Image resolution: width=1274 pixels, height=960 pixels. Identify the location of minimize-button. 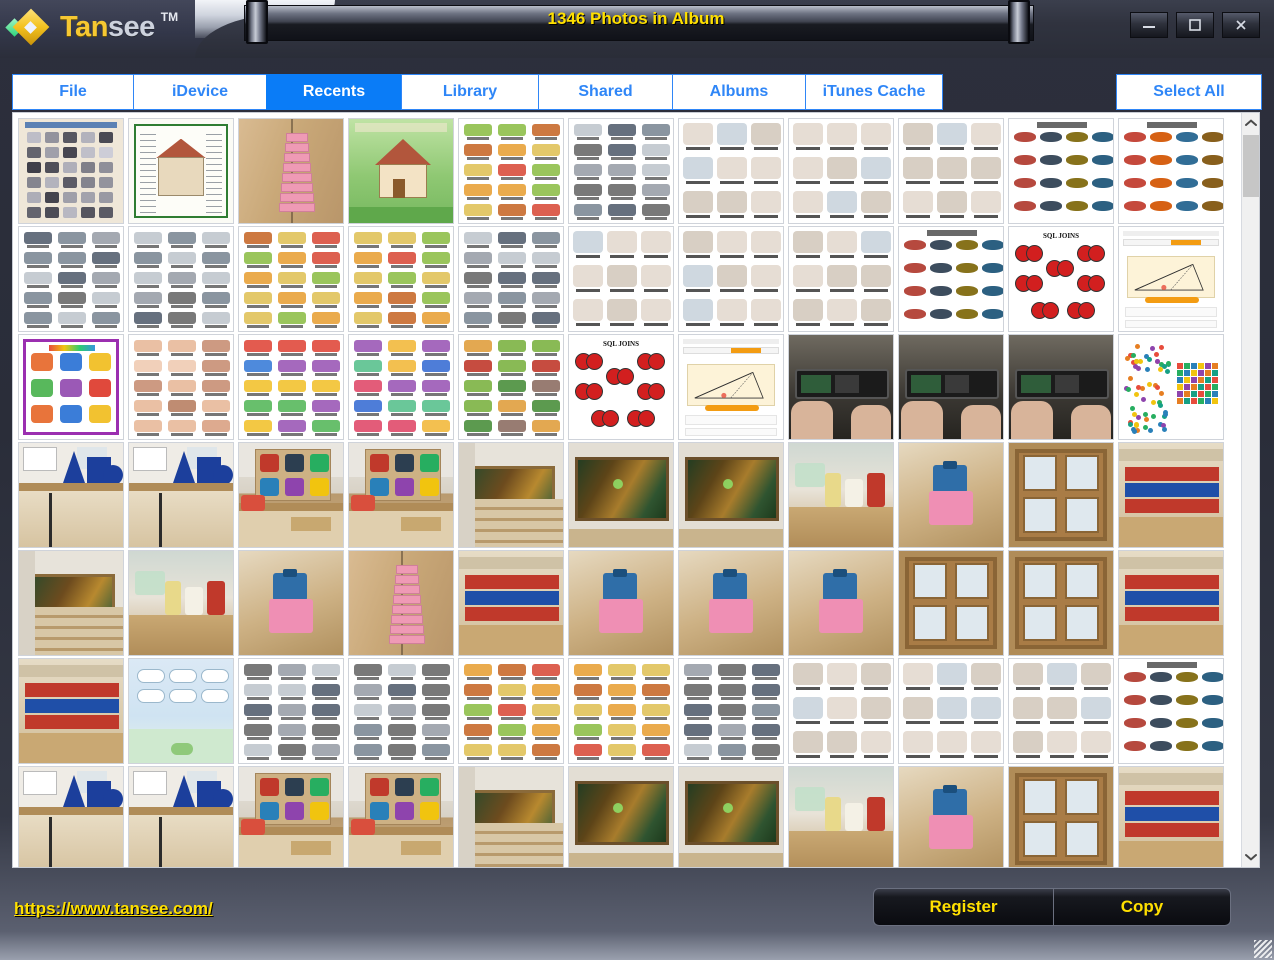
(1149, 25).